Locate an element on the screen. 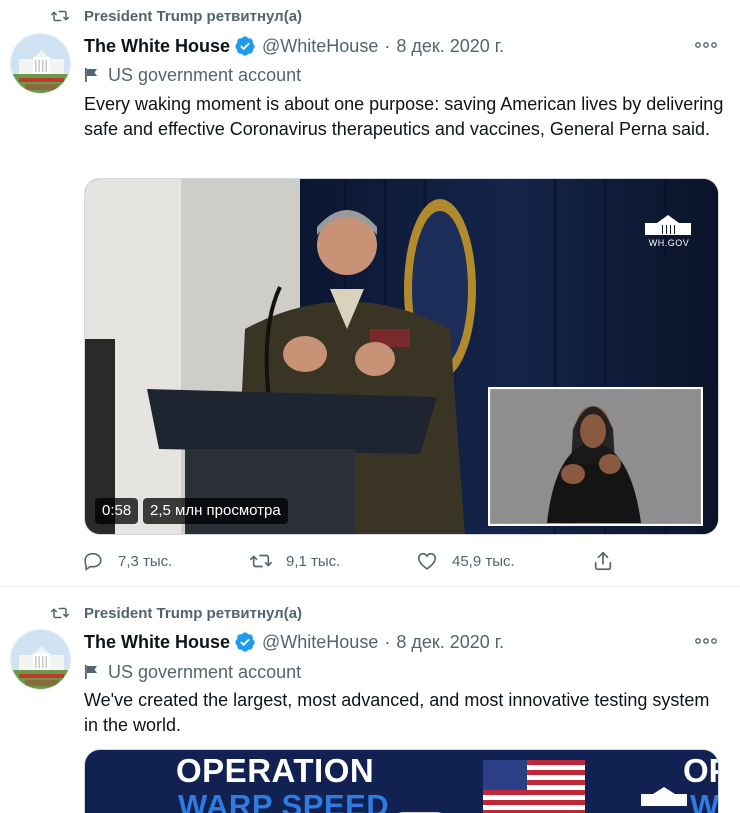 The width and height of the screenshot is (740, 813). banner-title: OPERATION is located at coordinates (275, 770).